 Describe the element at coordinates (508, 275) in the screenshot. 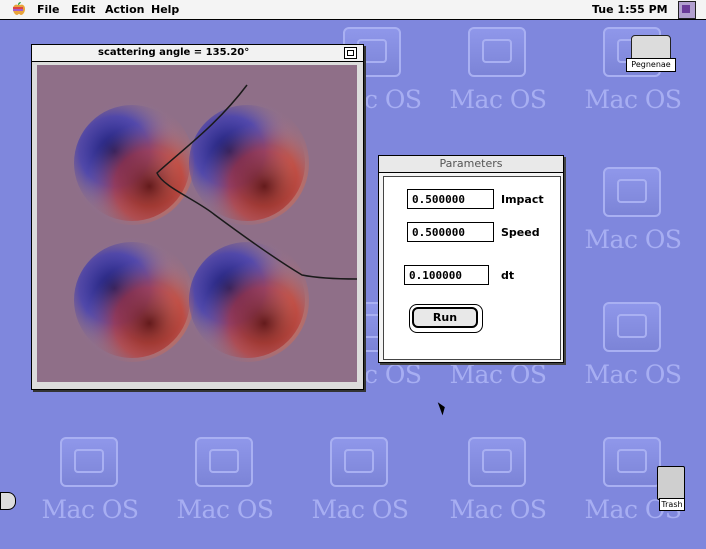

I see `dt-label: dt` at that location.